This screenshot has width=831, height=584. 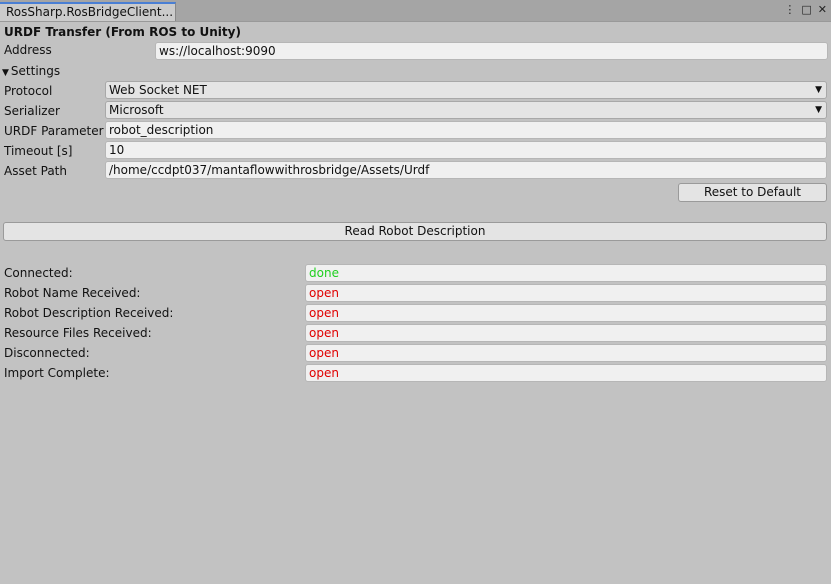 What do you see at coordinates (38, 273) in the screenshot?
I see `status-label: Connected:` at bounding box center [38, 273].